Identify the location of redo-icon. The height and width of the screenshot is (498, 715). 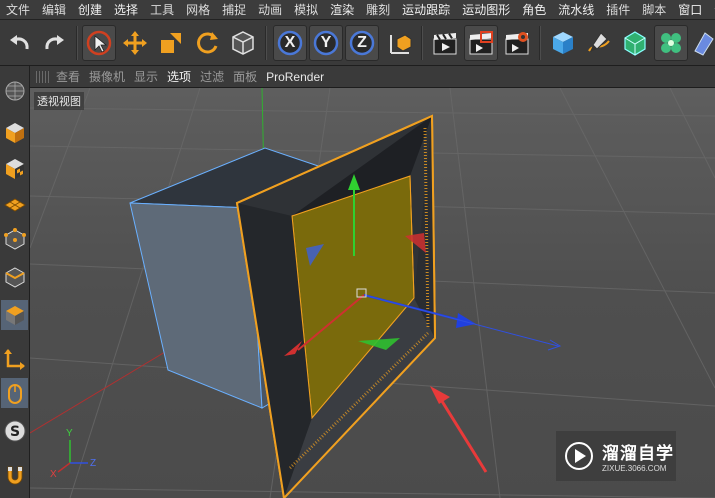
(54, 42).